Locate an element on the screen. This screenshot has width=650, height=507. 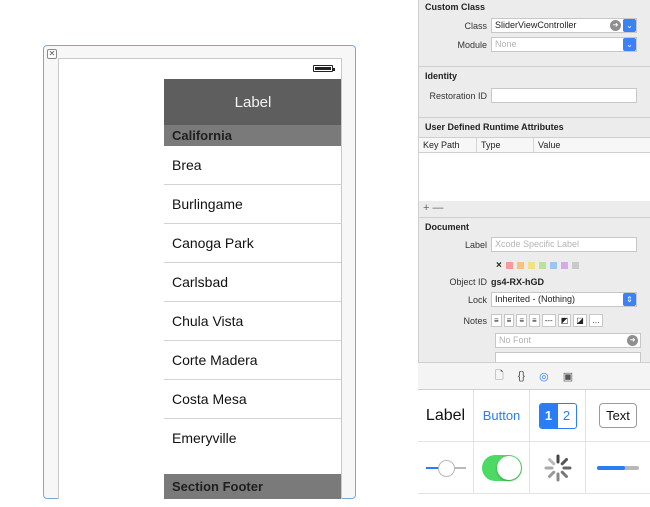
segmented-control-preview: 1 2 is located at coordinates (557, 415).